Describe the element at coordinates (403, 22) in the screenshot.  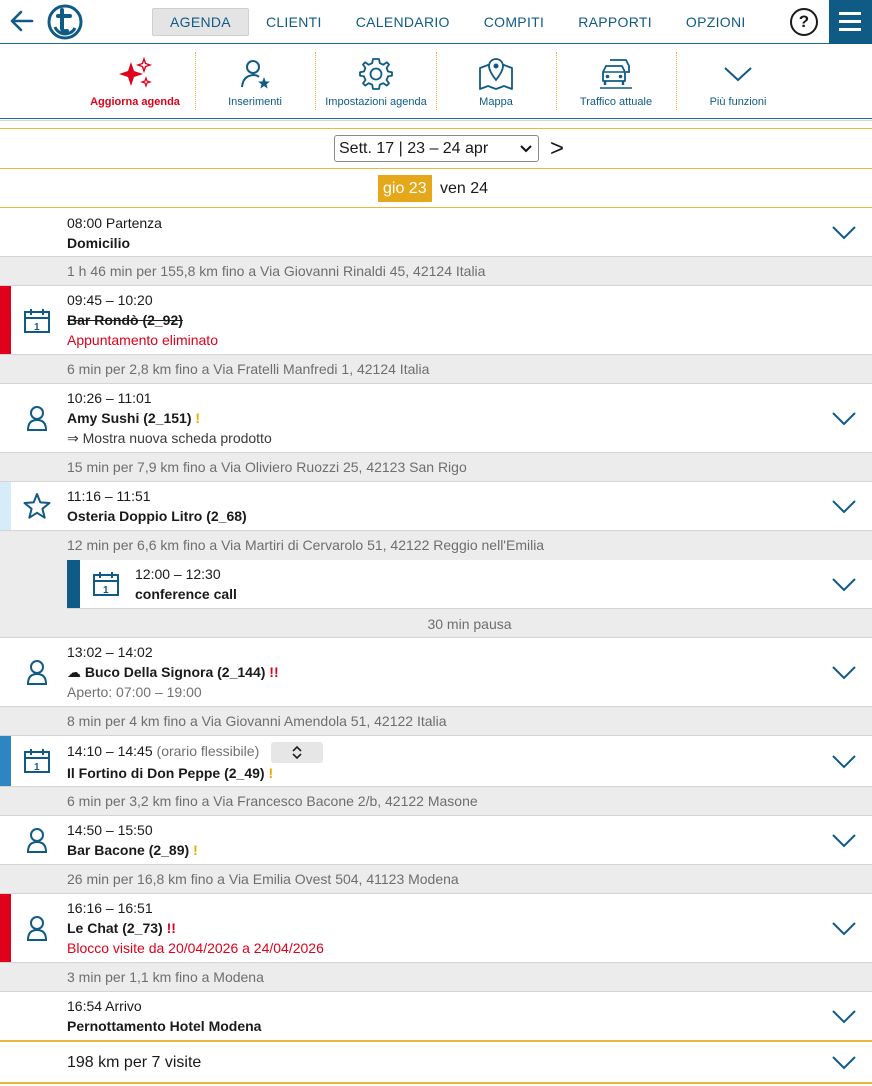
I see `tab-calendario: CALENDARIO` at that location.